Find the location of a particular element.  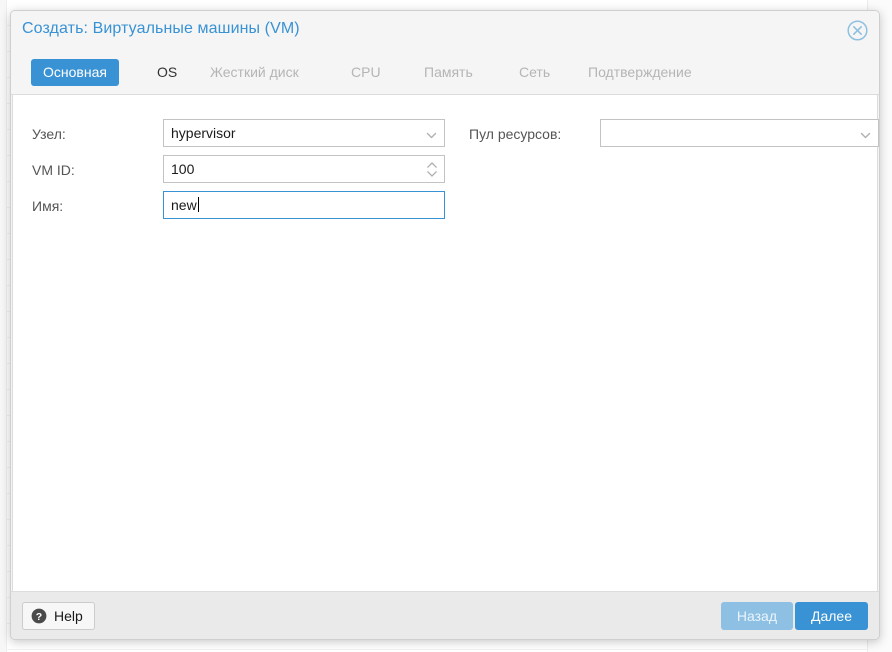

tab-os: OS is located at coordinates (167, 72).